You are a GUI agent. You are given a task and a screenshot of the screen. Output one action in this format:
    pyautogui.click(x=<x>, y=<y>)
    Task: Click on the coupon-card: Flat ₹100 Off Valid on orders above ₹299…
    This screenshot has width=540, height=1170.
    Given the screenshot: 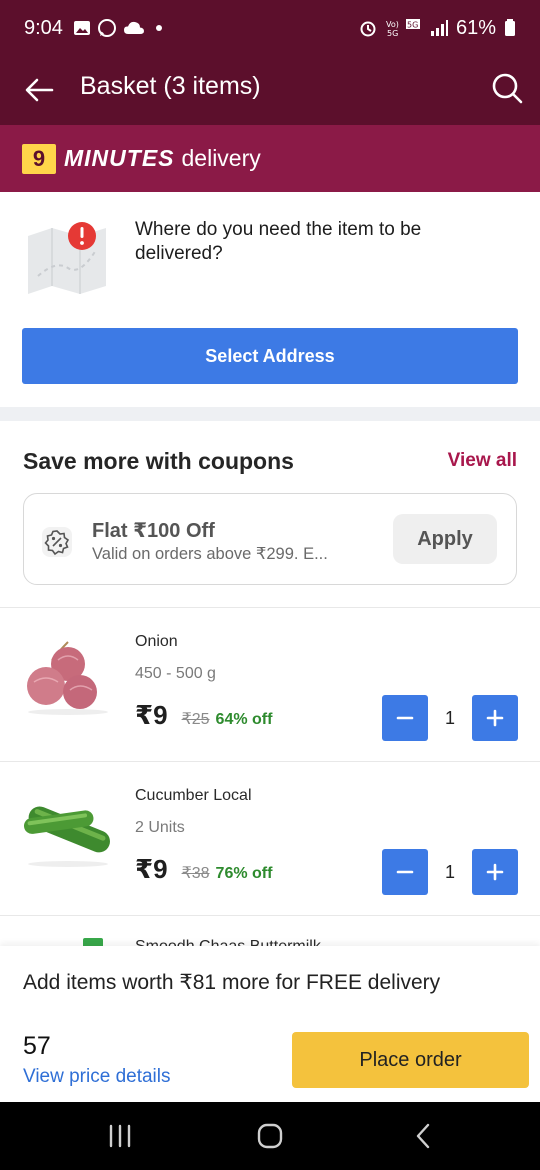 What is the action you would take?
    pyautogui.click(x=270, y=539)
    